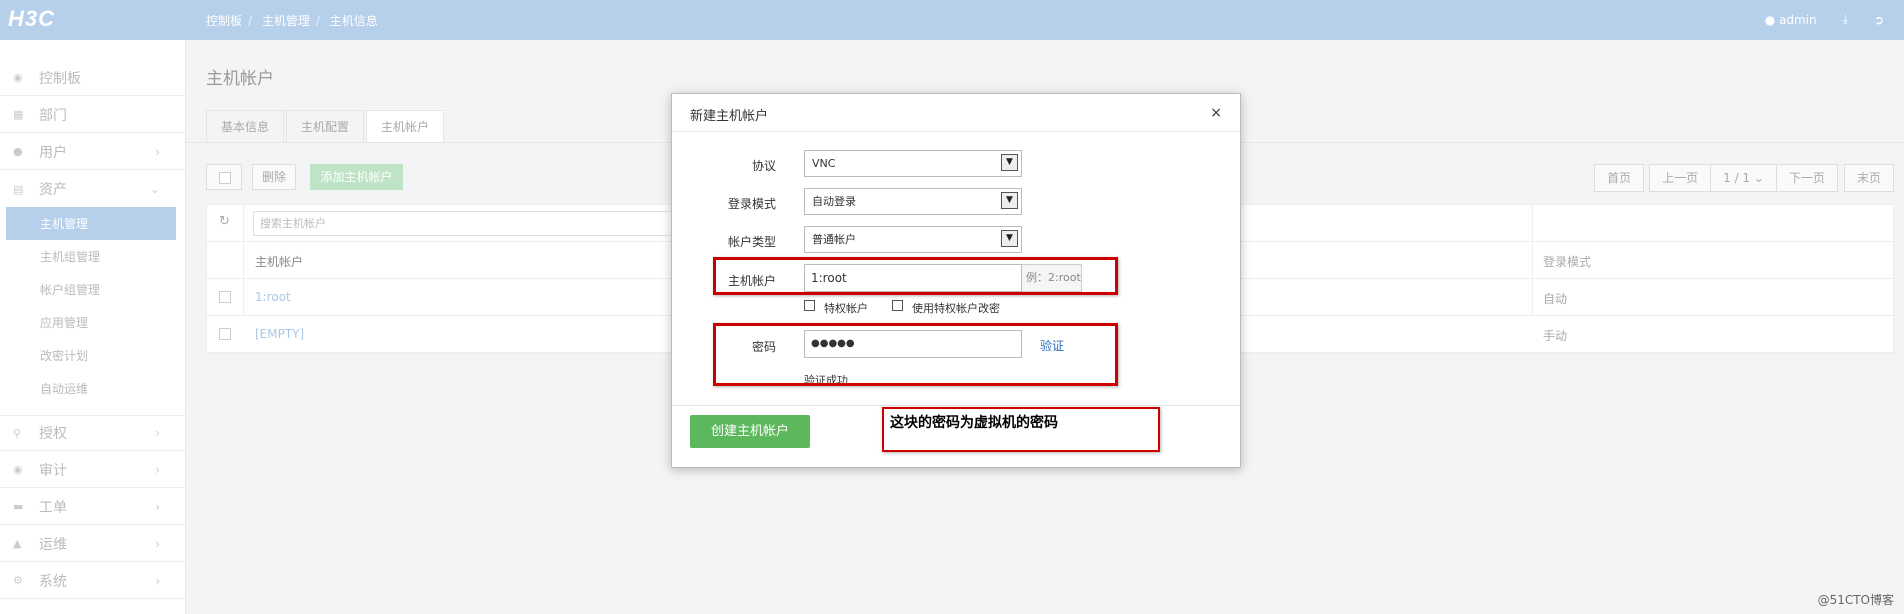 This screenshot has height=614, width=1904. Describe the element at coordinates (91, 322) in the screenshot. I see `sidebar-sub-app-management: 应用管理` at that location.